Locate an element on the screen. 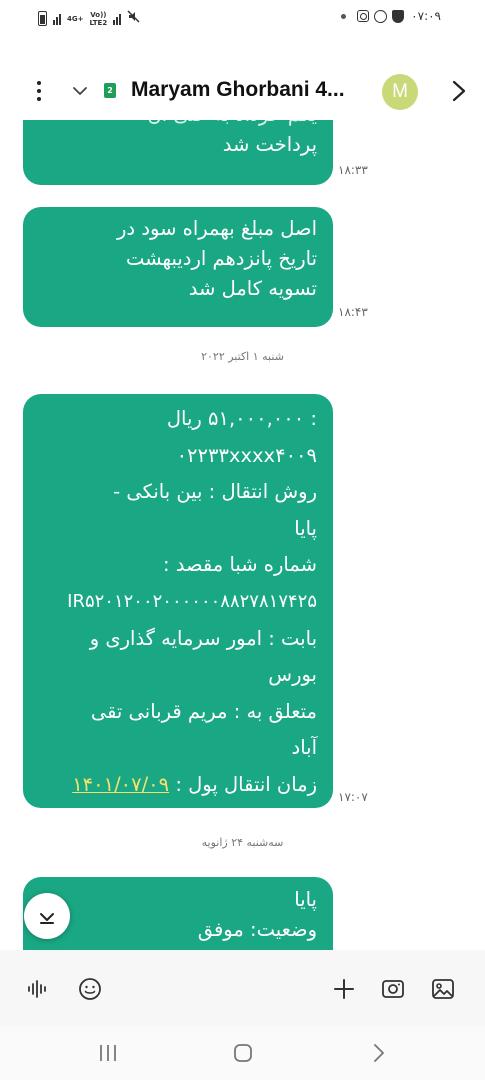  message-line: تسویه کامل شد is located at coordinates (252, 288).